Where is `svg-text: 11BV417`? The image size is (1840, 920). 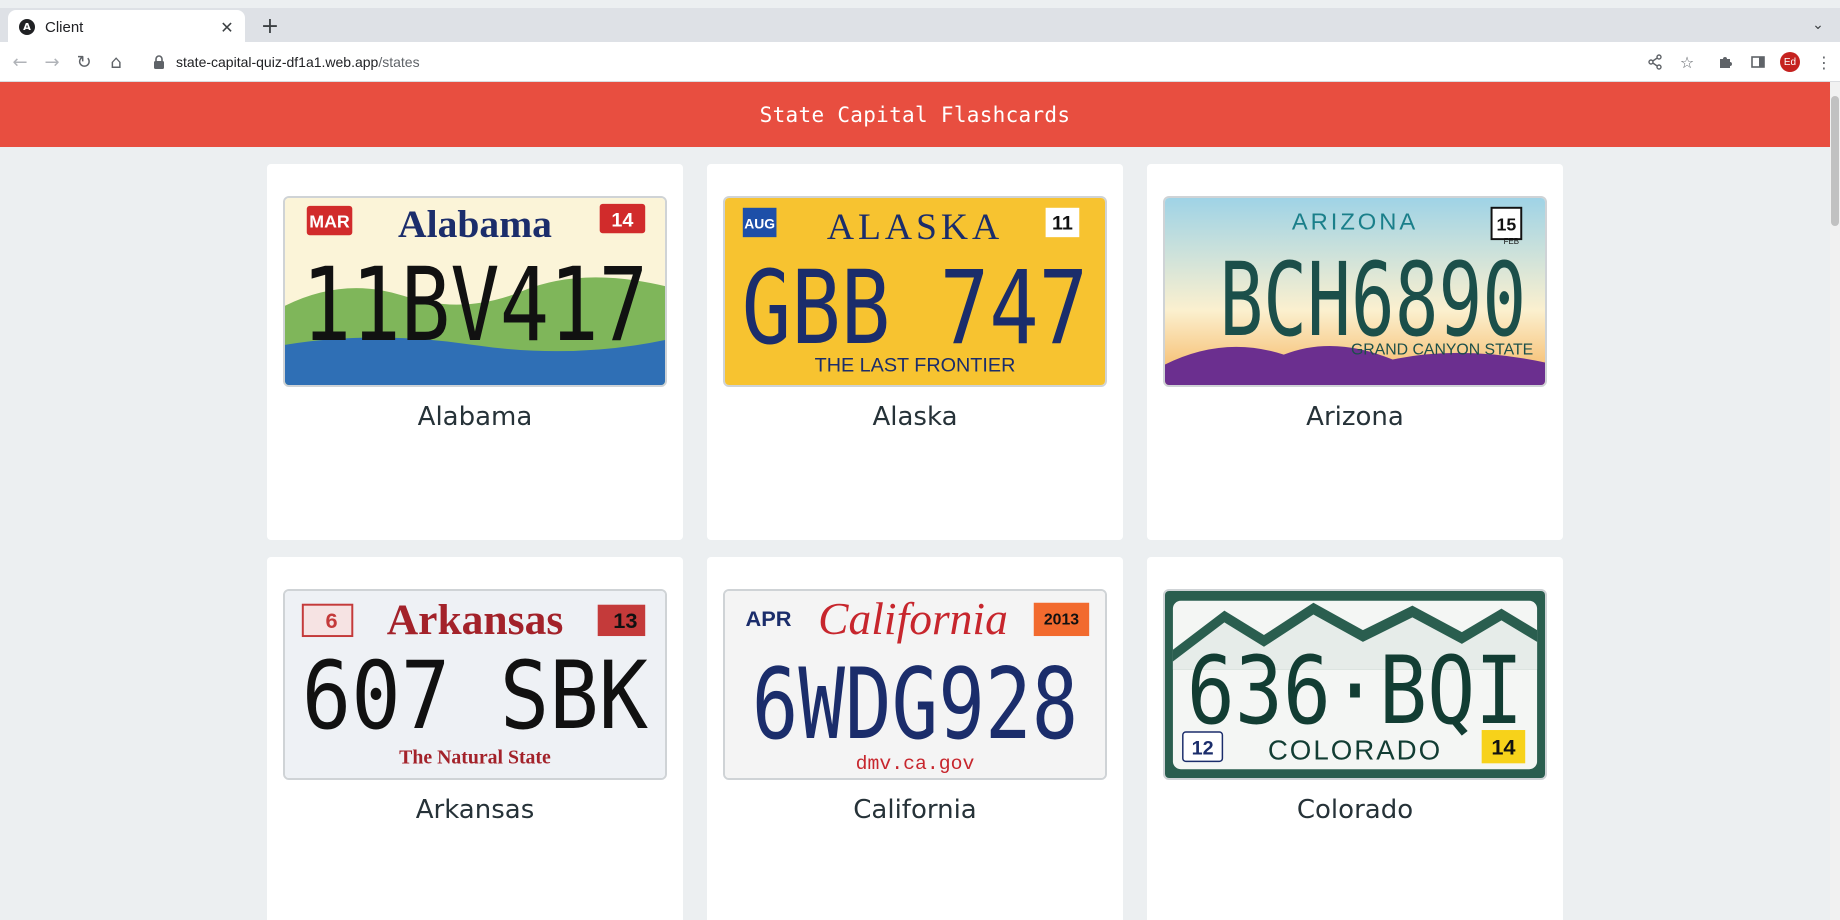
svg-text: 11BV417 is located at coordinates (475, 305).